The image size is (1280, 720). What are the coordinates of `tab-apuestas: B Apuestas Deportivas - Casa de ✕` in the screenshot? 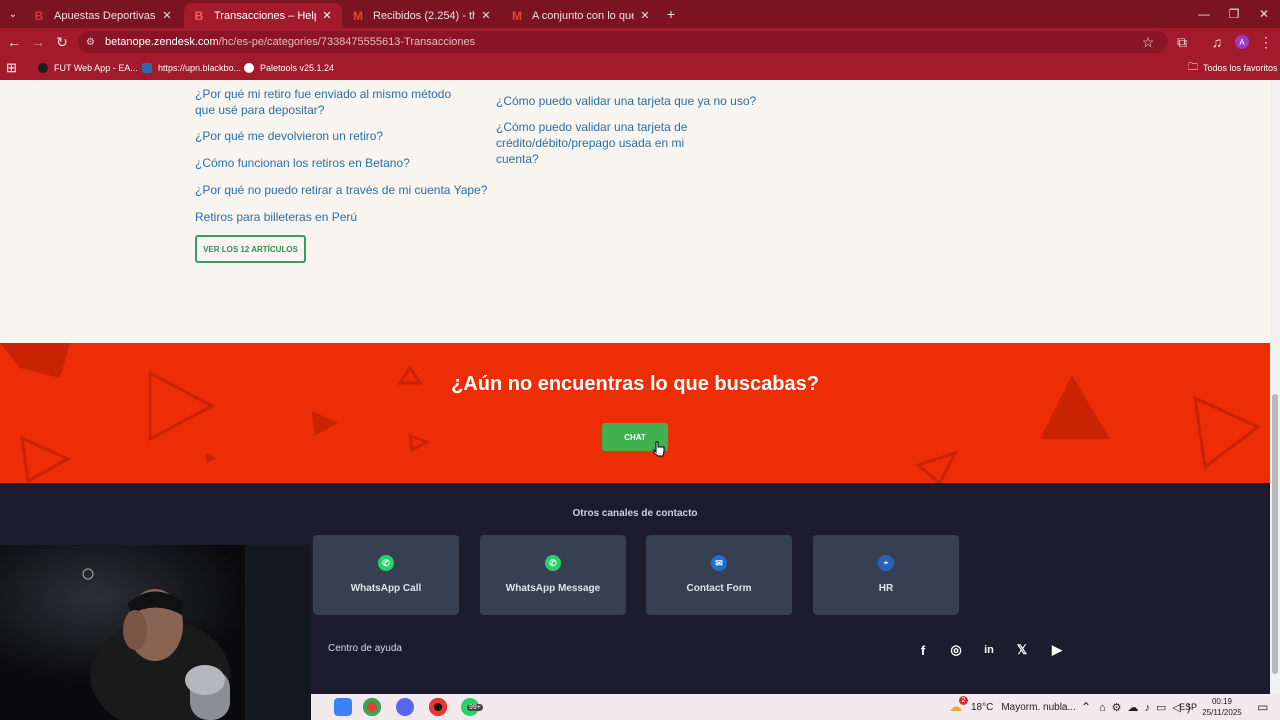 It's located at (103, 15).